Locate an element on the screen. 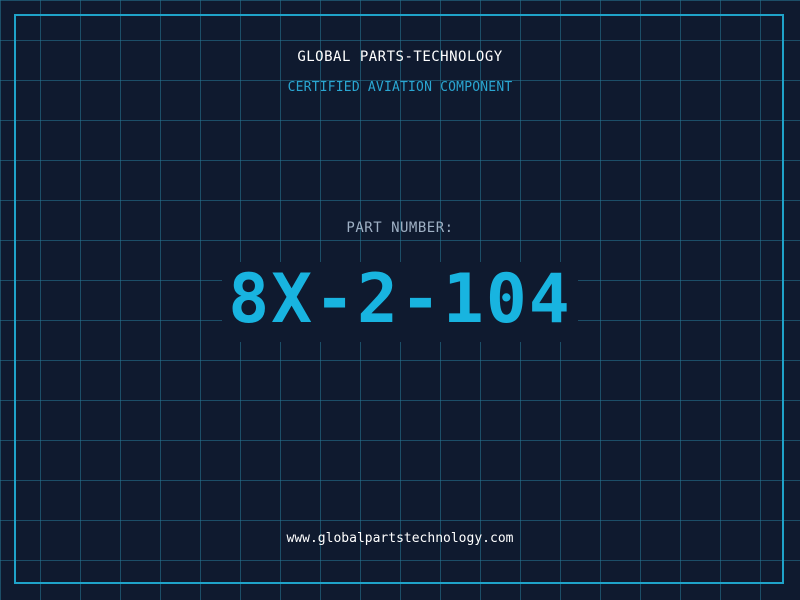  part-number-label: PART NUMBER: is located at coordinates (400, 228).